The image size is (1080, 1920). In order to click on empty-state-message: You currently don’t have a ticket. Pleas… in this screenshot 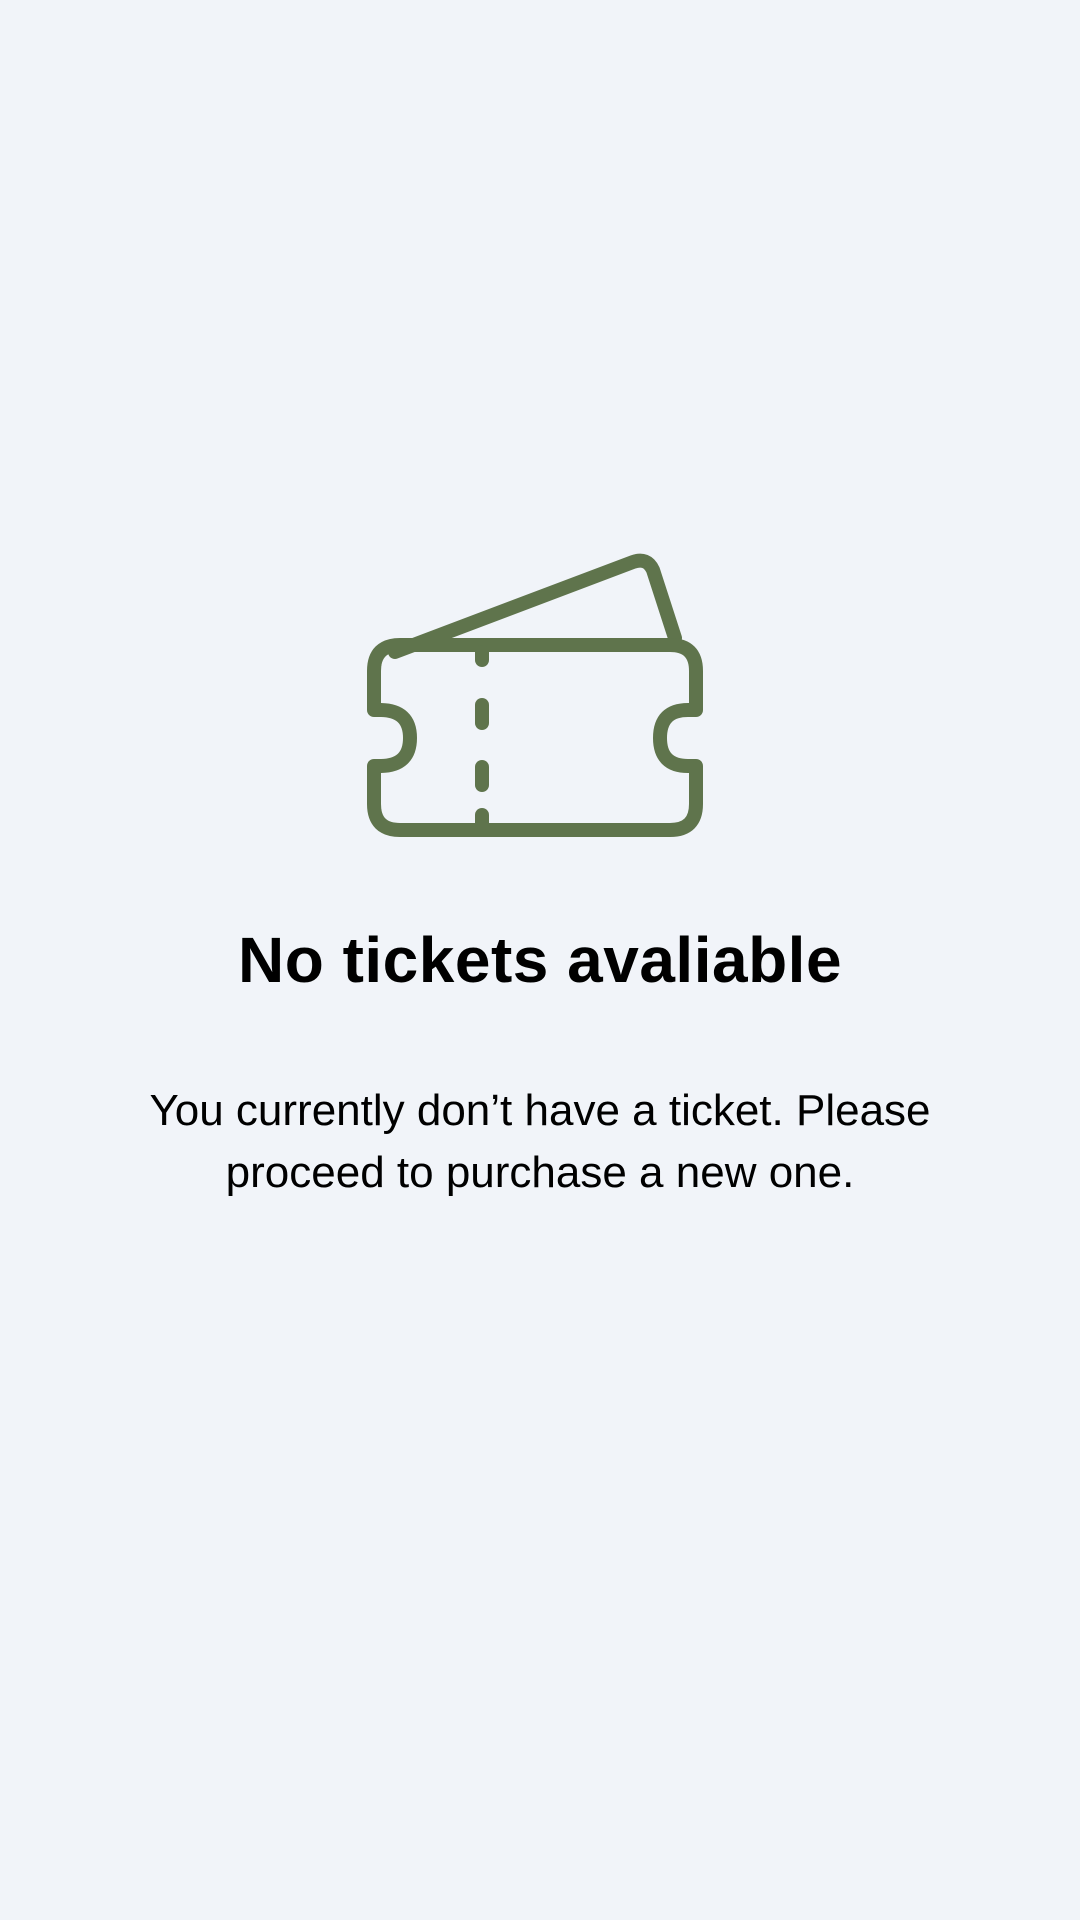, I will do `click(540, 1142)`.